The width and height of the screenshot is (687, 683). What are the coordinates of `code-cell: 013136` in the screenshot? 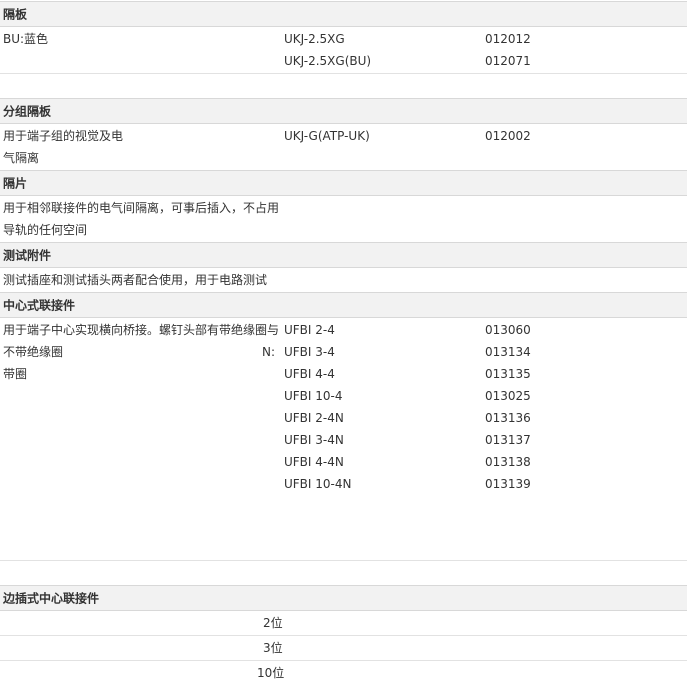 It's located at (508, 418).